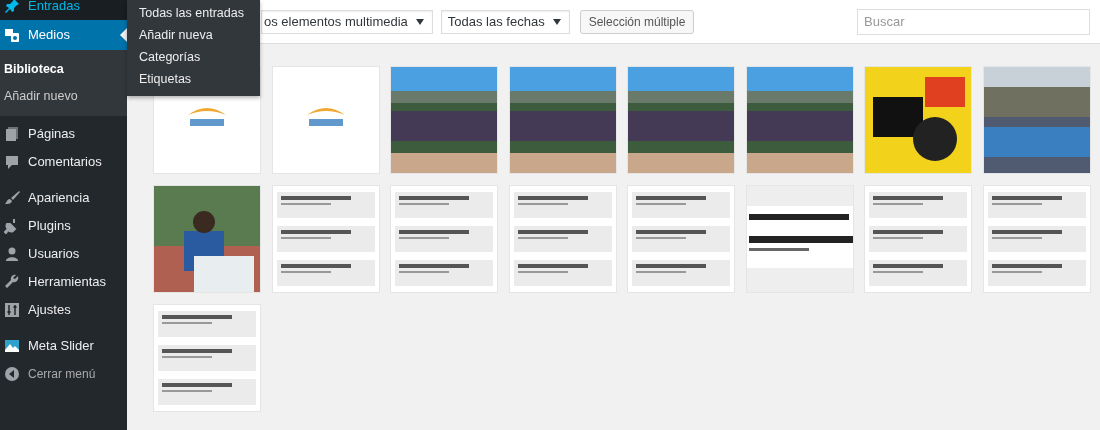  I want to click on pages-icon, so click(12, 133).